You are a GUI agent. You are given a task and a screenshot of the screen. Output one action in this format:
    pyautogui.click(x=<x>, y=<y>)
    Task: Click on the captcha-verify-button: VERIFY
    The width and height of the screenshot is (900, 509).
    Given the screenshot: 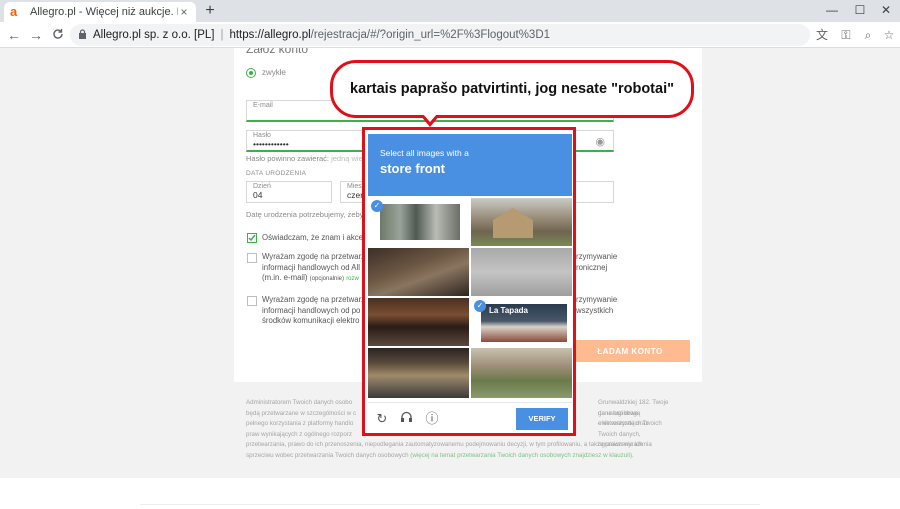 What is the action you would take?
    pyautogui.click(x=542, y=419)
    